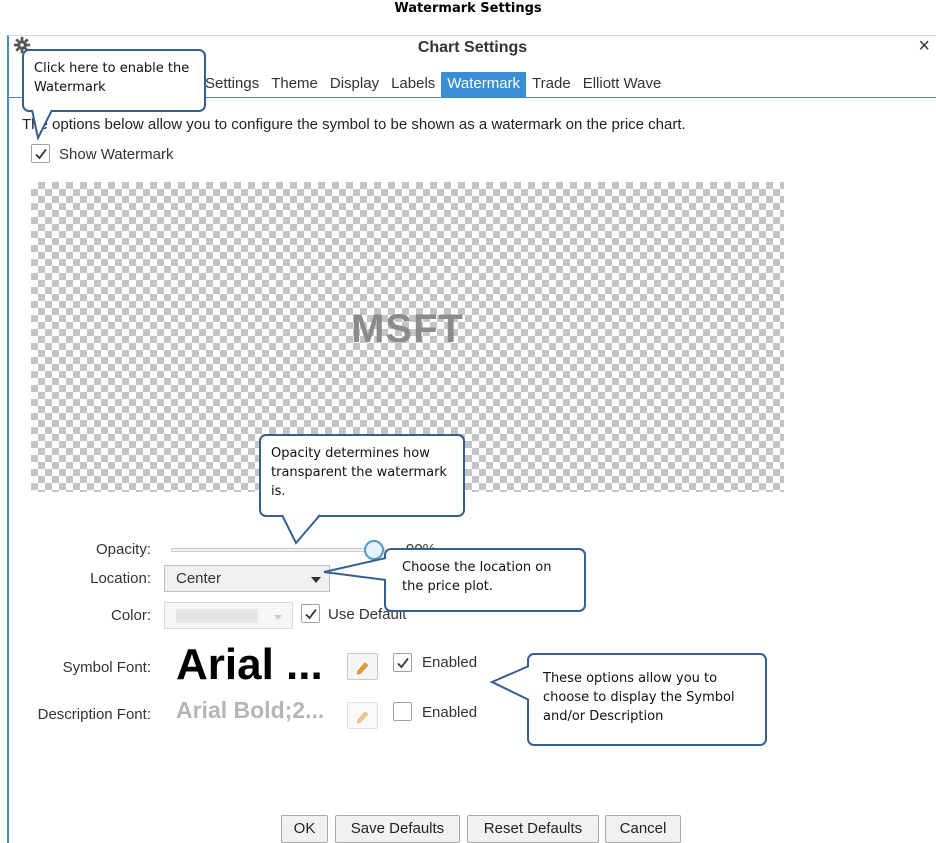 This screenshot has height=843, width=936. I want to click on tab-trade: Trade, so click(551, 84).